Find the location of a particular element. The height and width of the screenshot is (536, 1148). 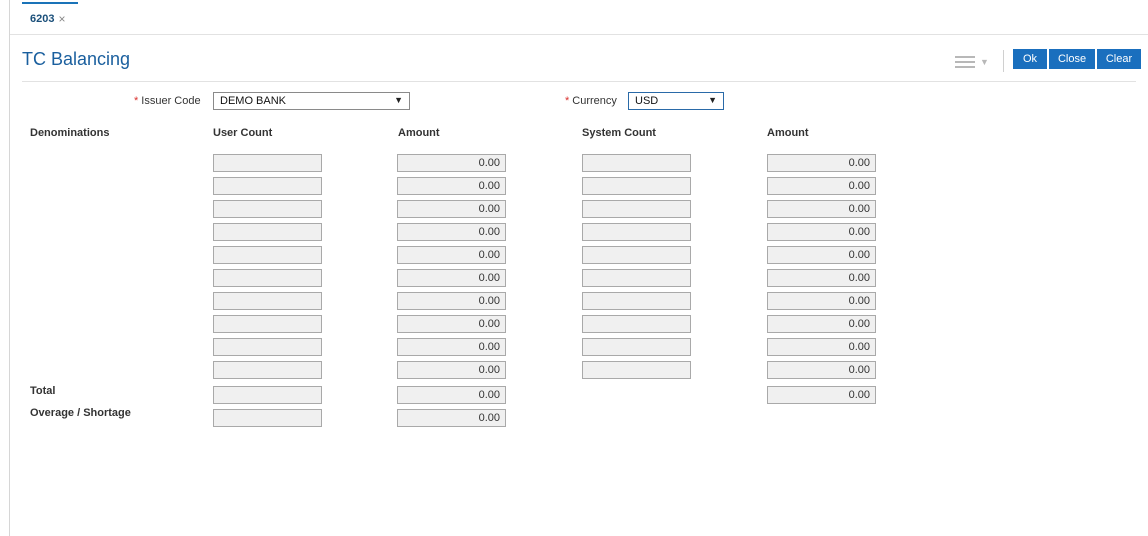

row-6-system-amount-field: 0.00 is located at coordinates (821, 278).